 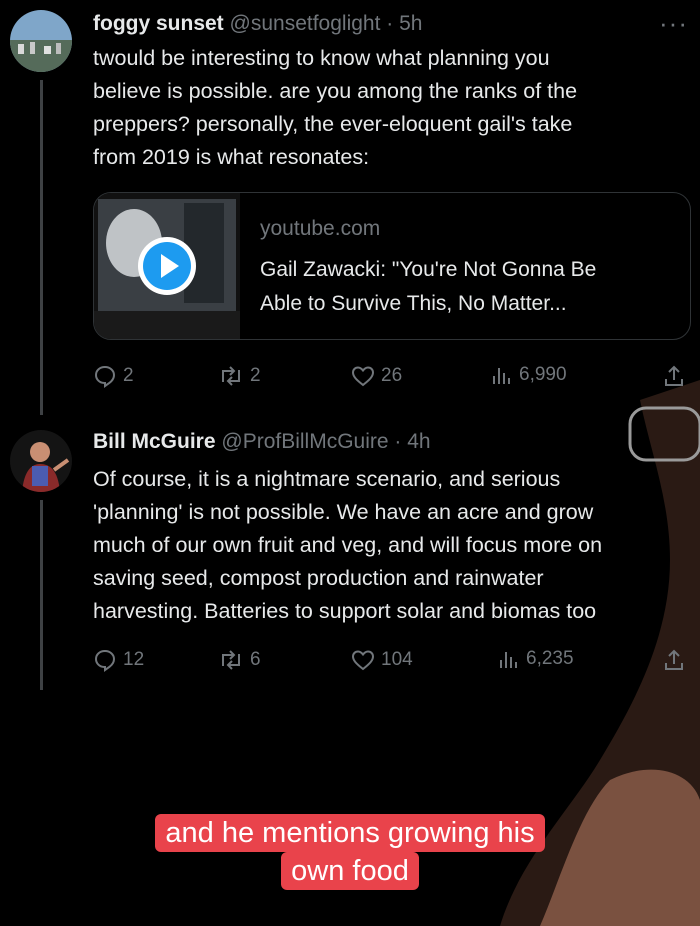 I want to click on tweet-header: foggy sunset @sunsetfoglight · 5h, so click(x=257, y=24).